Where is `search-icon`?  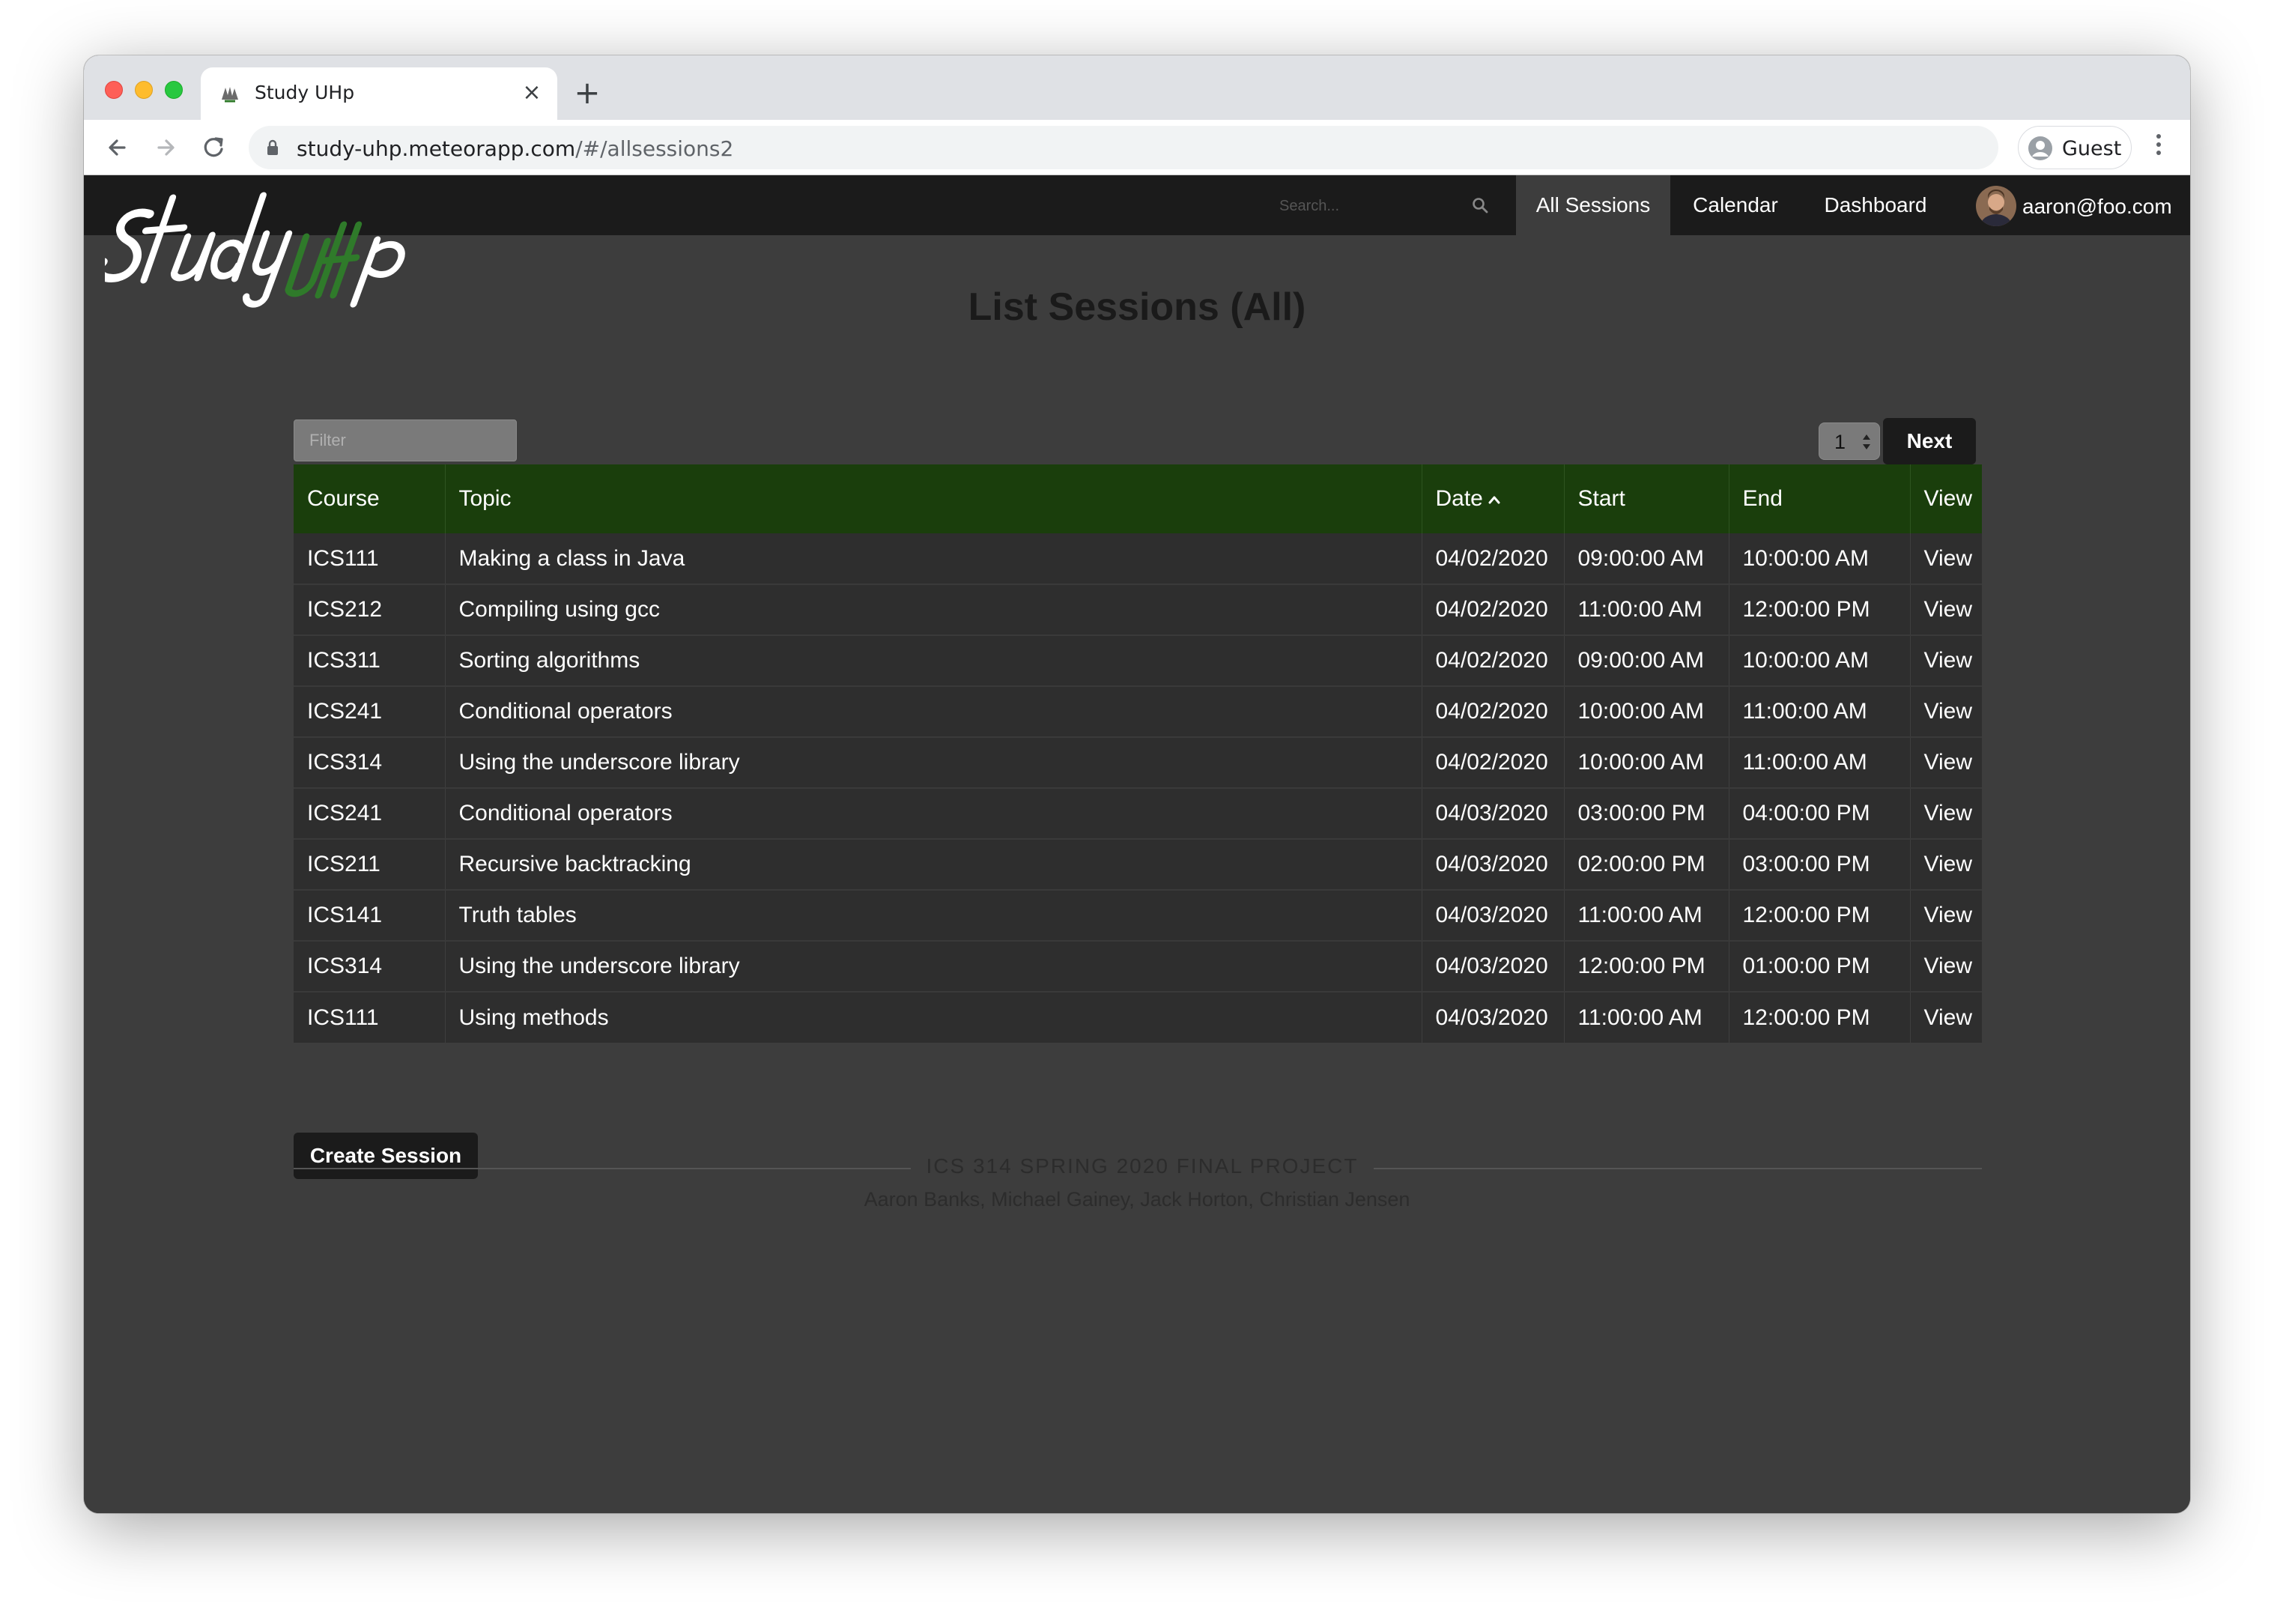
search-icon is located at coordinates (1480, 205).